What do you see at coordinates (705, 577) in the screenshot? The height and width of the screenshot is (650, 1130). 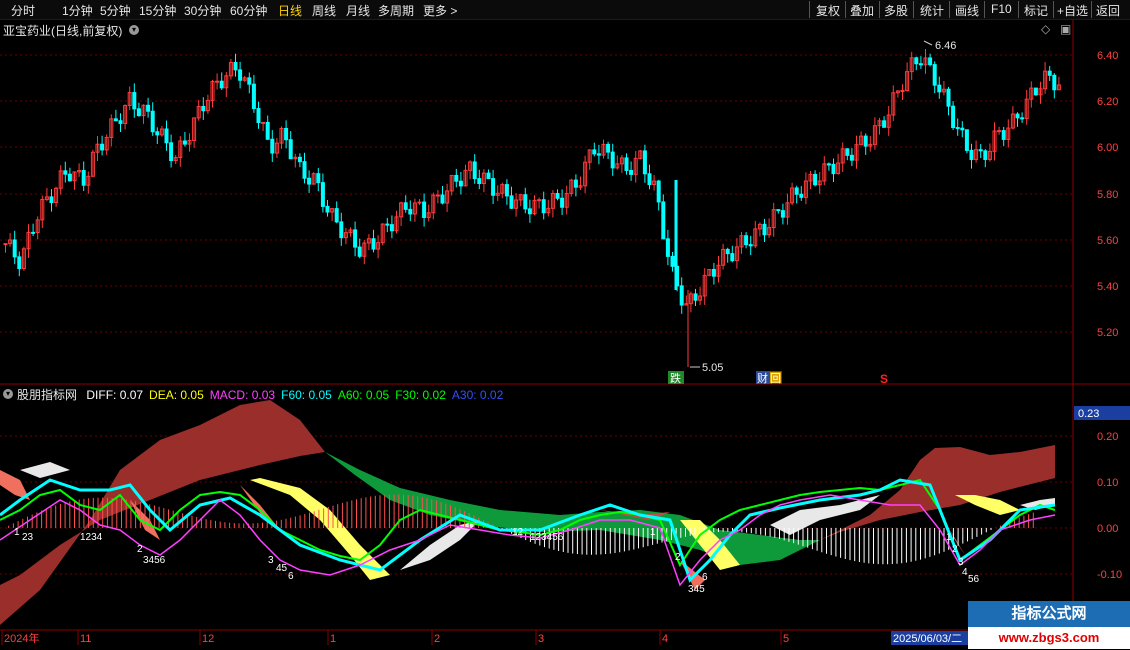 I see `indicator-digit-label: 6` at bounding box center [705, 577].